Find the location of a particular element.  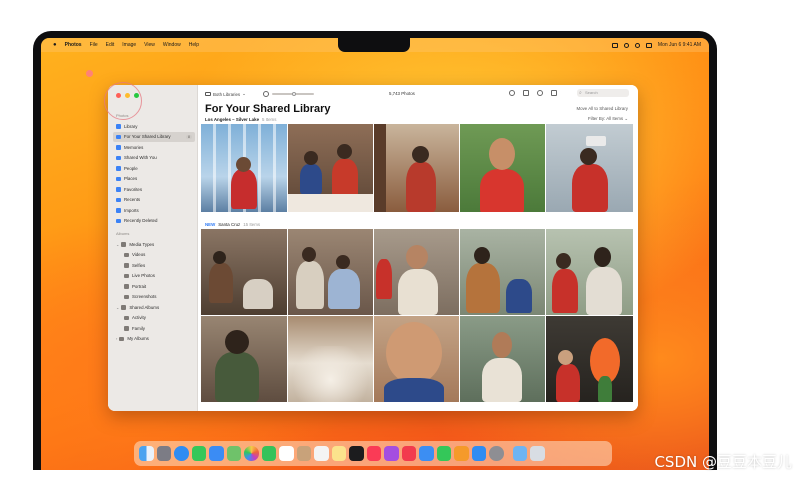

sidebar-item-for-your-shared-library: For Your Shared Library 8 is located at coordinates (154, 136).